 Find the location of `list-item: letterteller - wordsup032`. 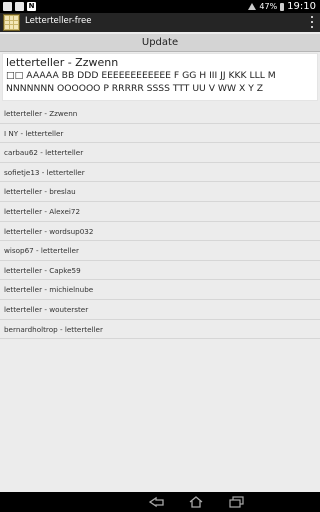

list-item: letterteller - wordsup032 is located at coordinates (160, 232).